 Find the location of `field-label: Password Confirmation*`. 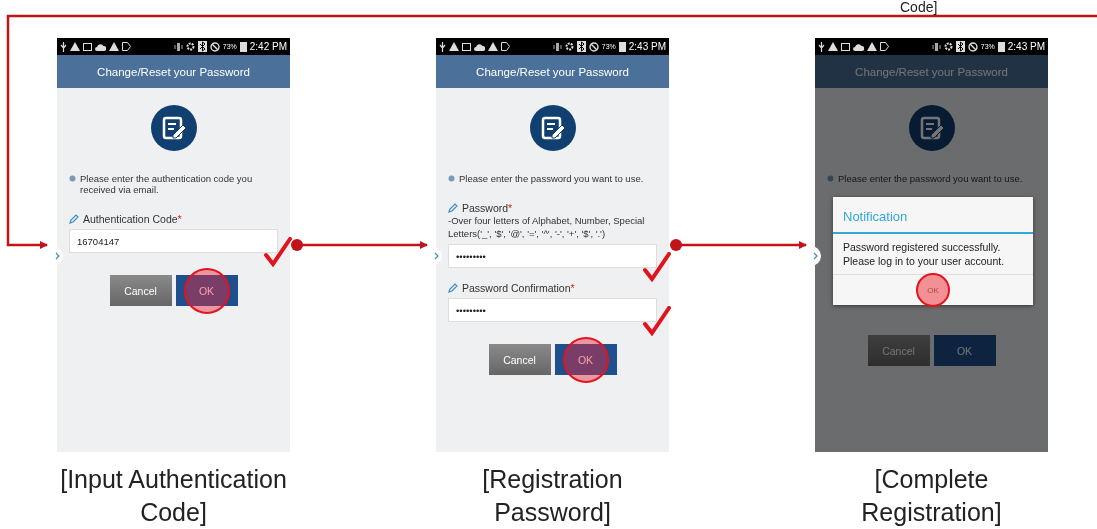

field-label: Password Confirmation* is located at coordinates (518, 288).